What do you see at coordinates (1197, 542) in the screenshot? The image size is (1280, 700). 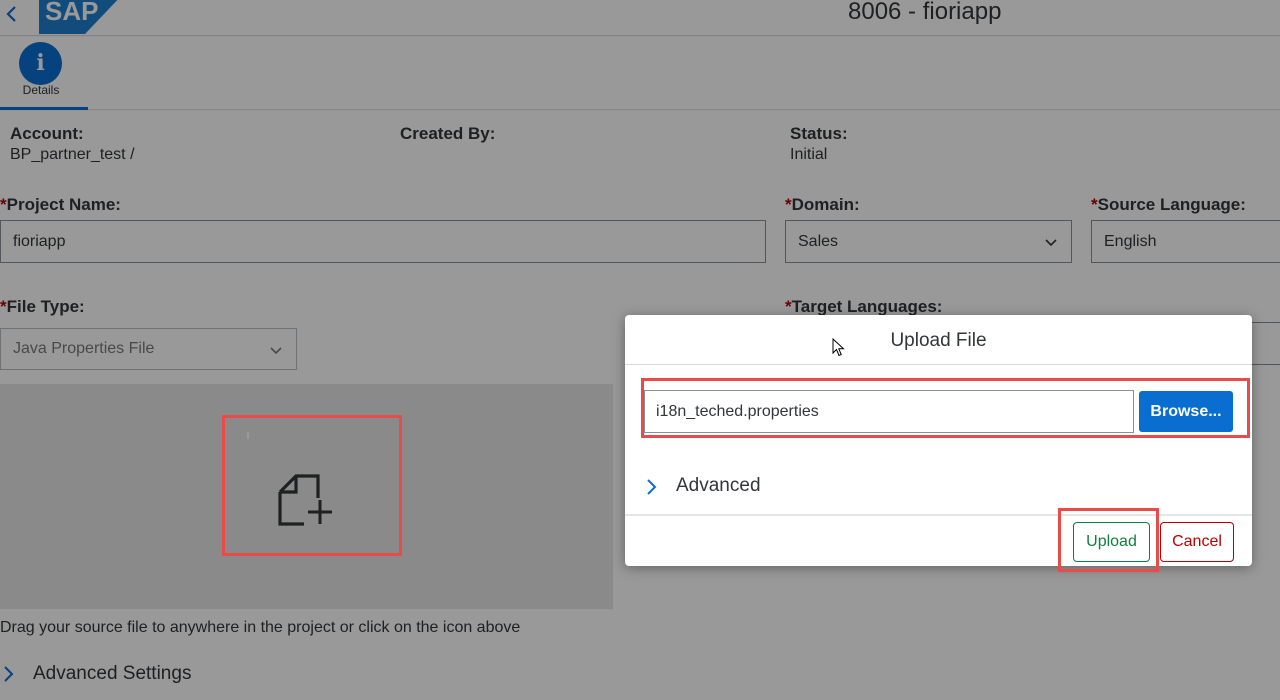 I see `cancel-button: Cancel` at bounding box center [1197, 542].